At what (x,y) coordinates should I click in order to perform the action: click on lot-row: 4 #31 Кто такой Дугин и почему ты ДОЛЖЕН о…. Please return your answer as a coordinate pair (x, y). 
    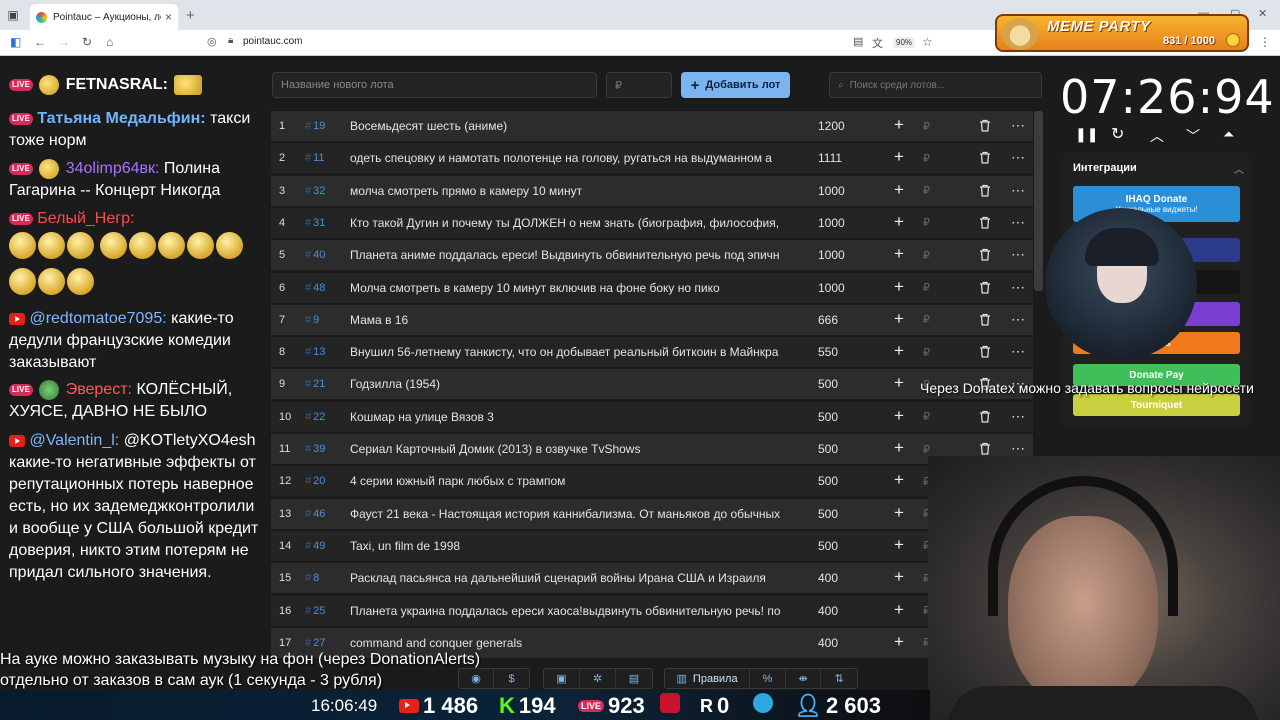
    Looking at the image, I should click on (652, 222).